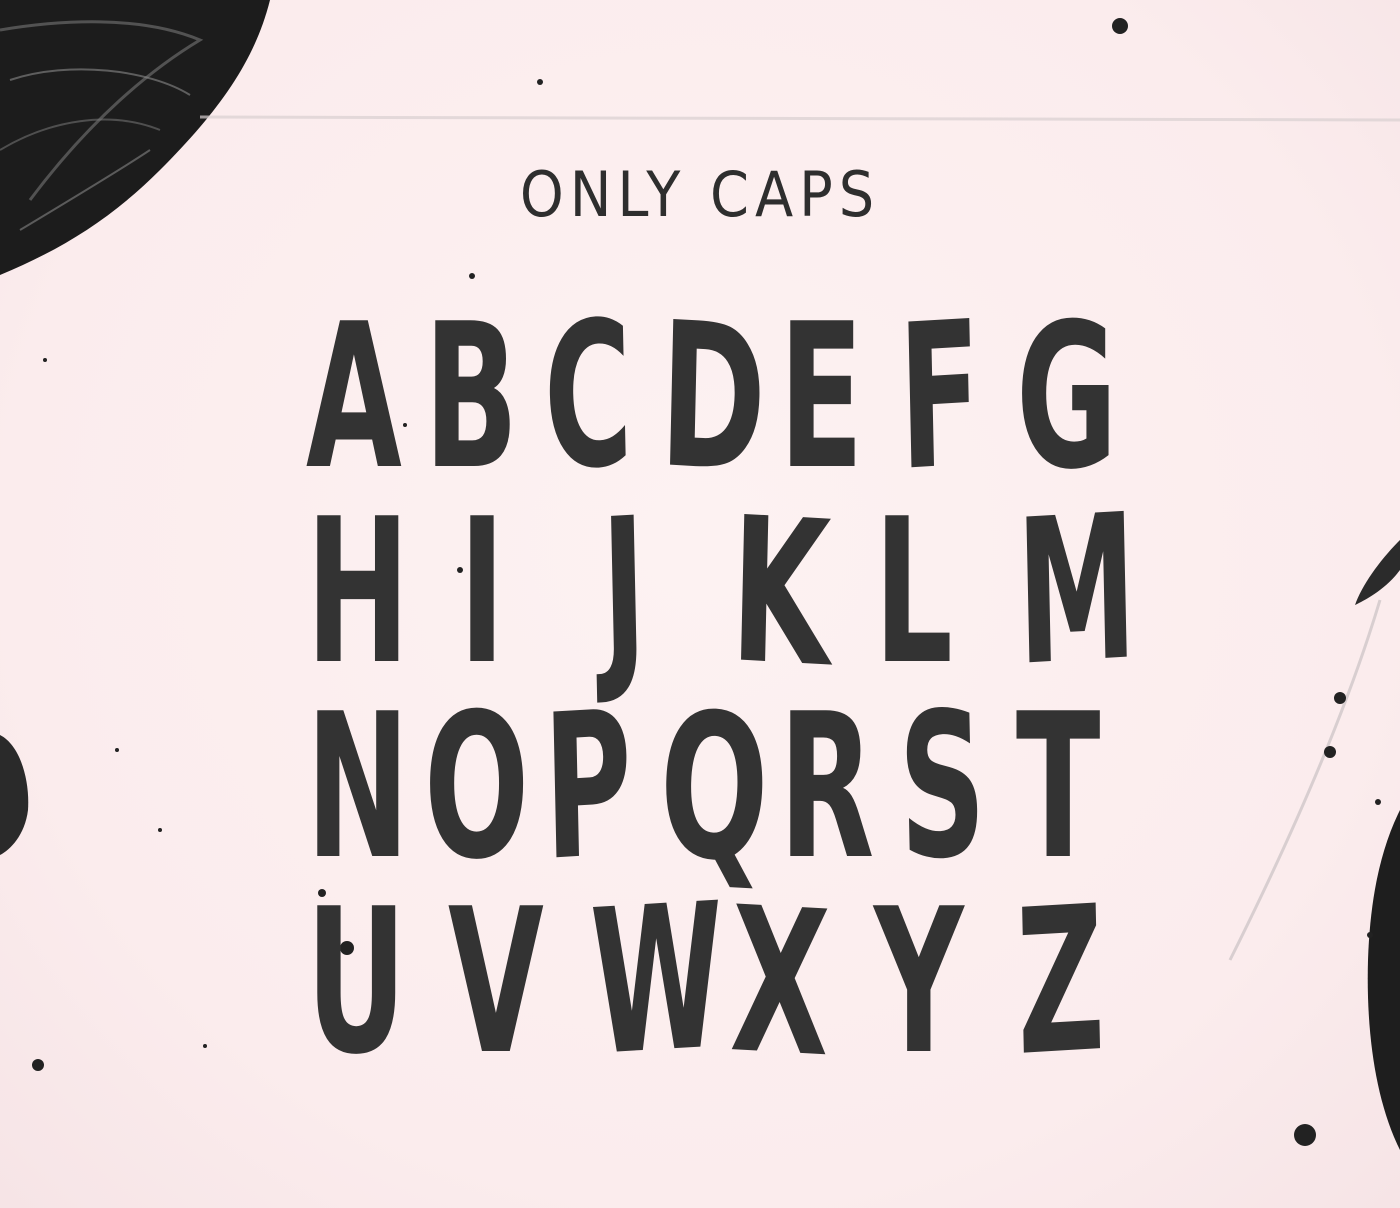  What do you see at coordinates (357, 787) in the screenshot?
I see `glyph-n: N` at bounding box center [357, 787].